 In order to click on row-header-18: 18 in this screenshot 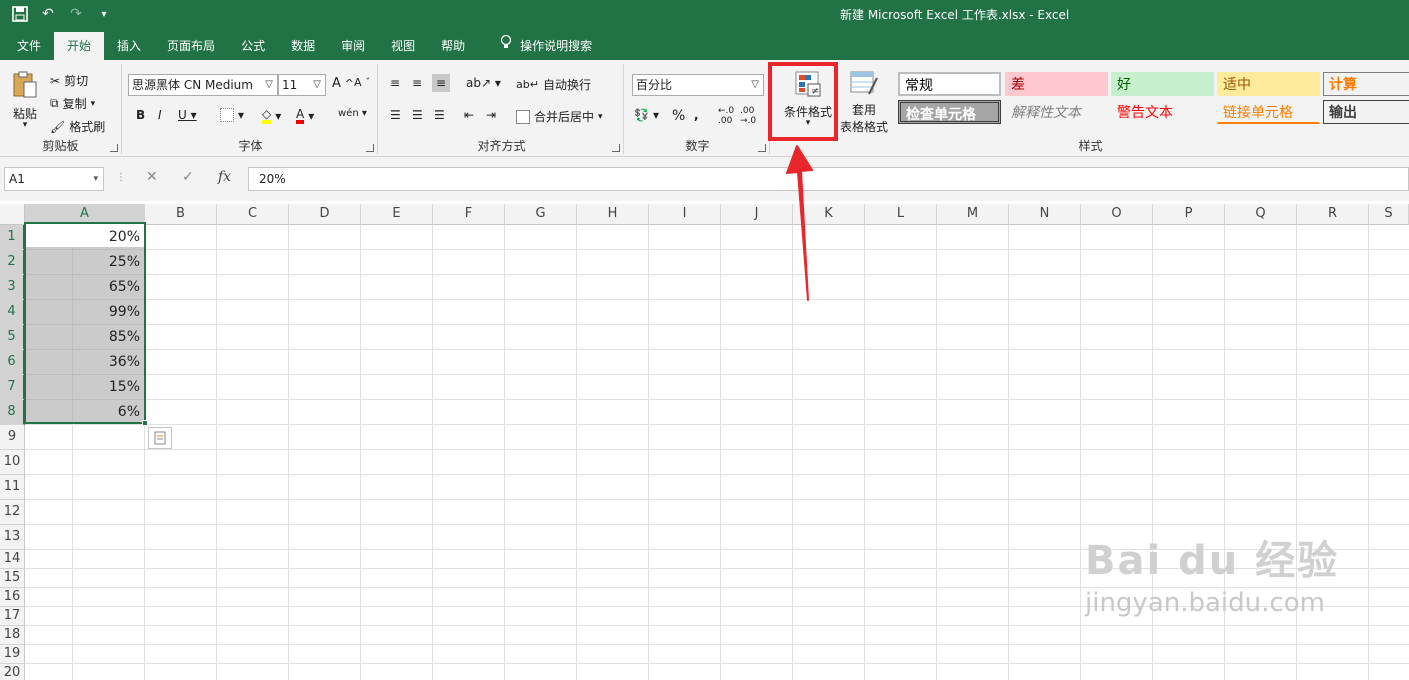, I will do `click(12, 635)`.